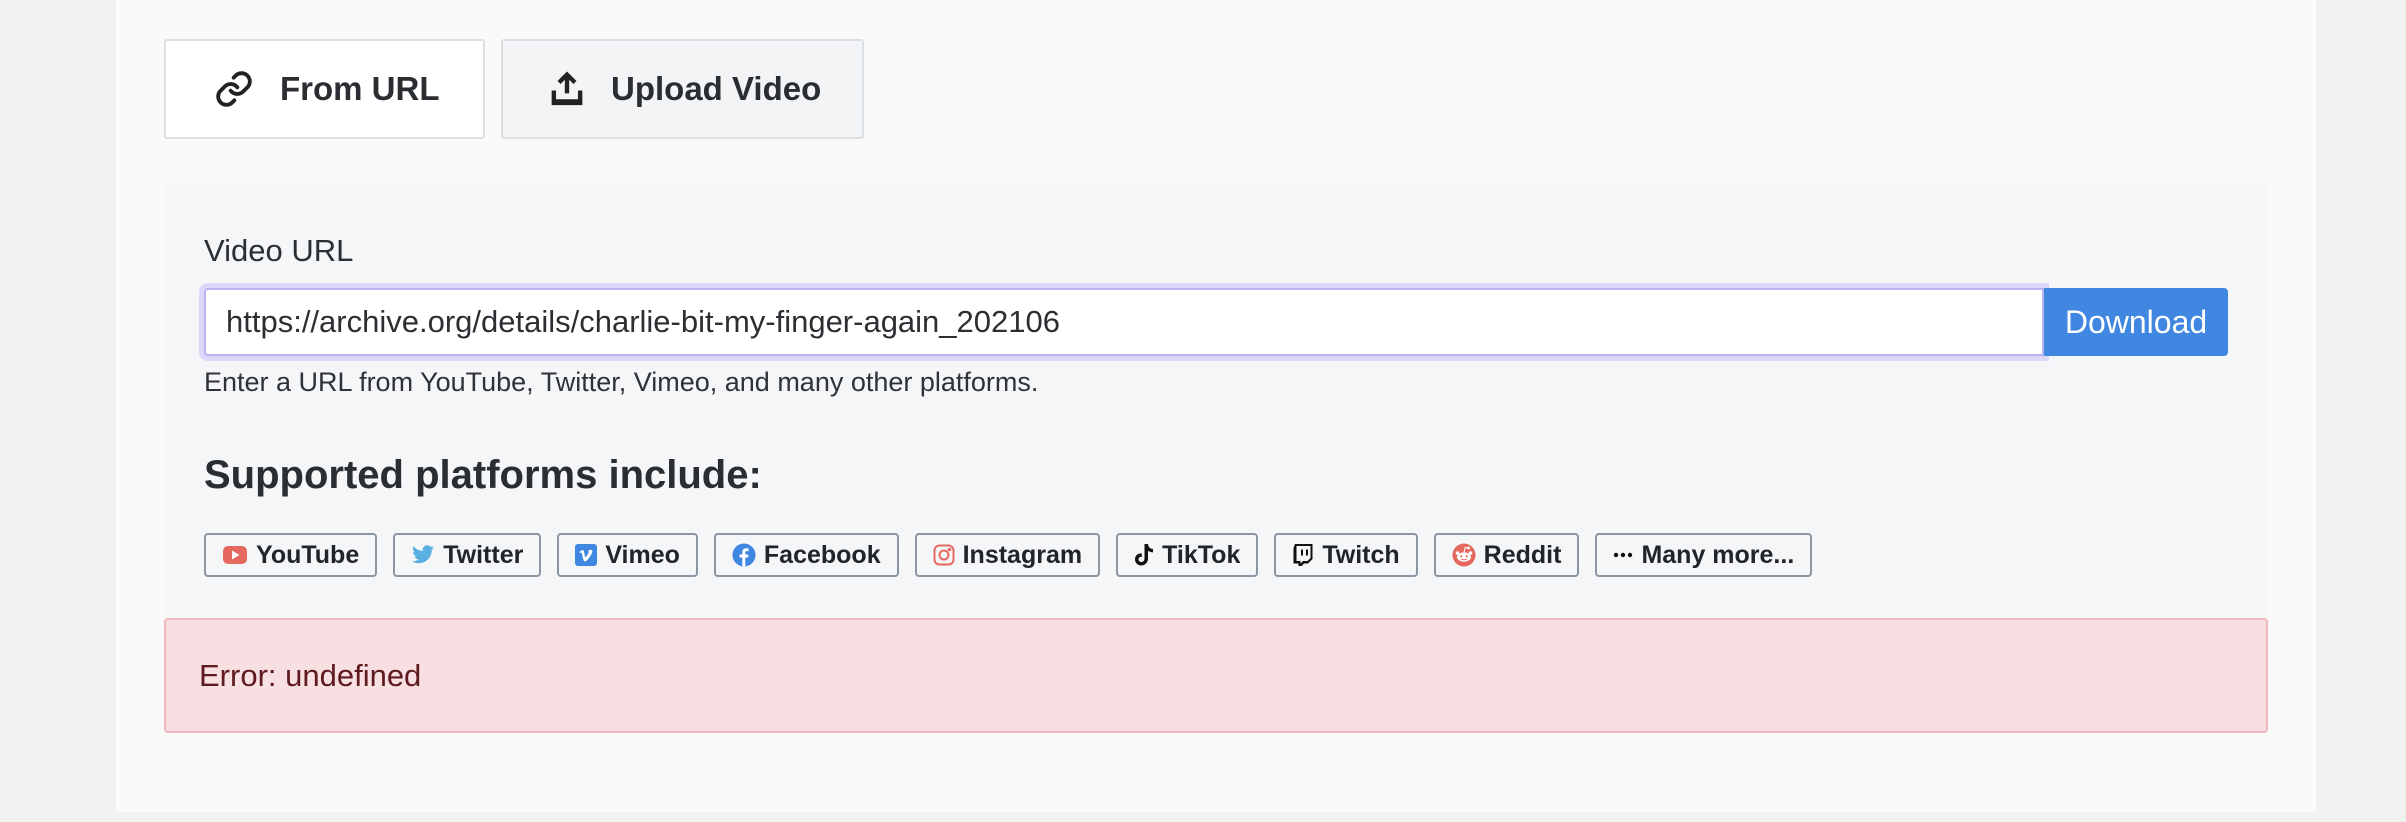  I want to click on tab-upload-video: Upload Video, so click(682, 89).